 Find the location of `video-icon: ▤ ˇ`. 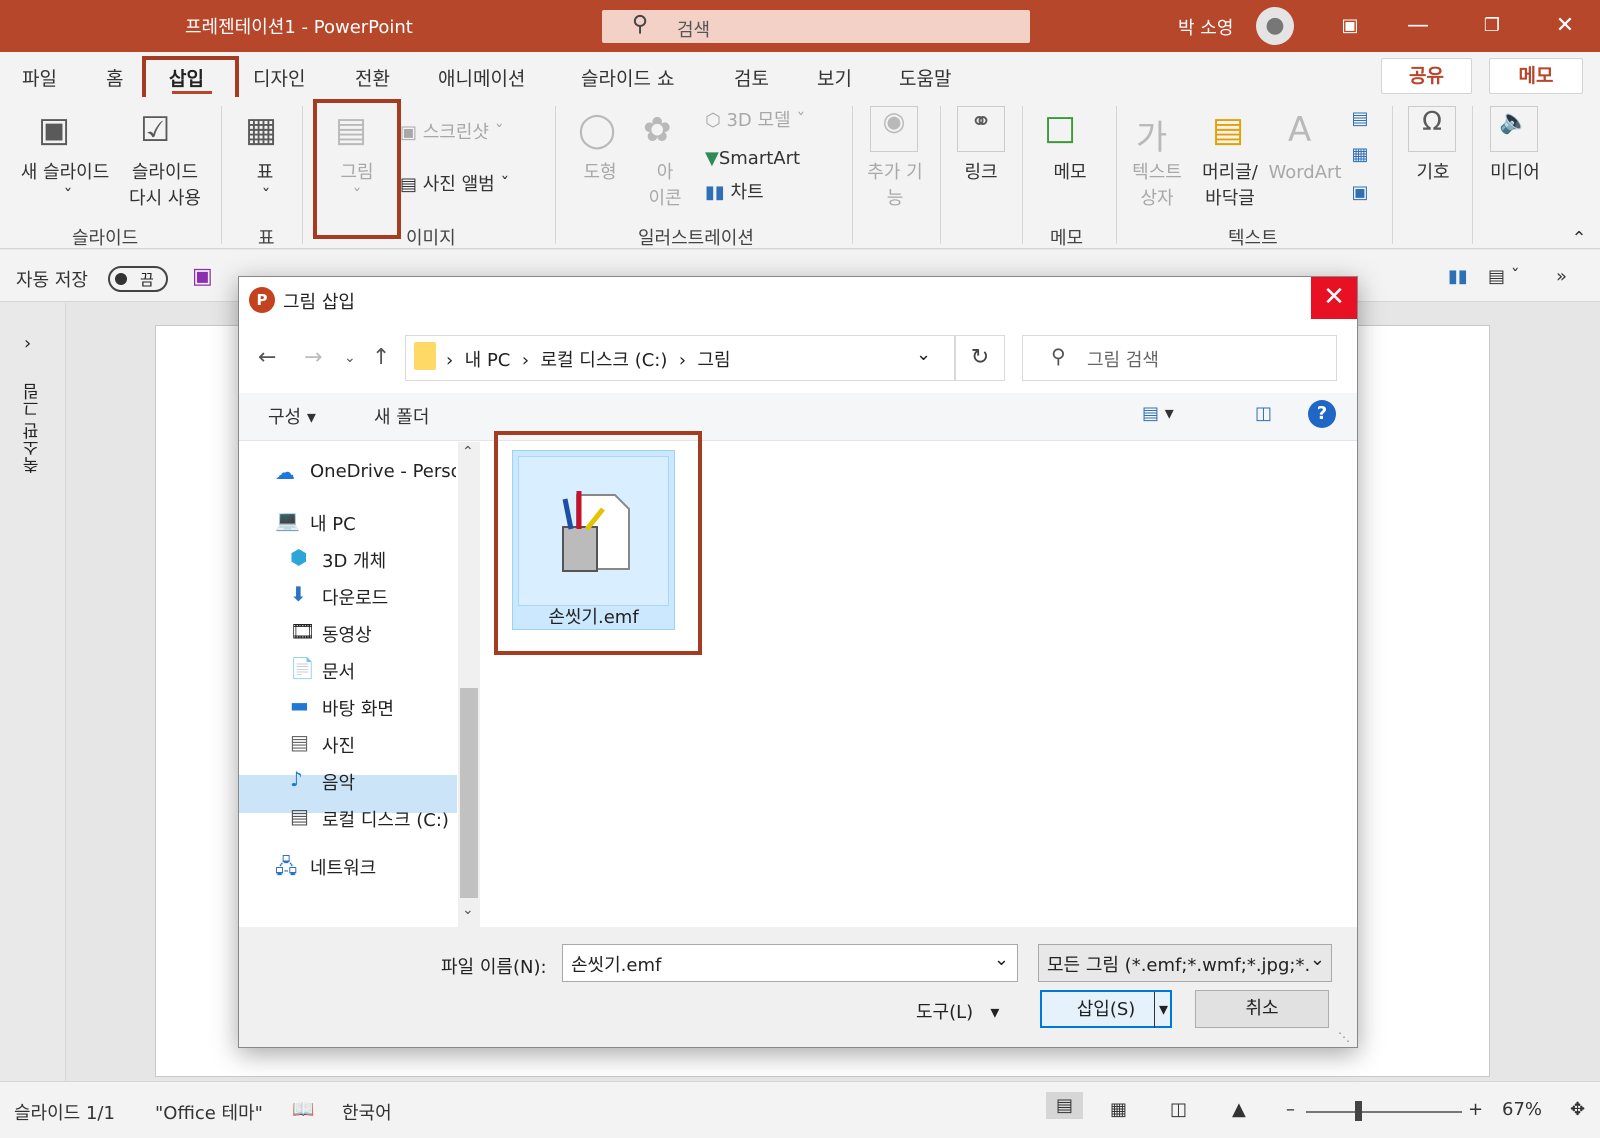

video-icon: ▤ ˇ is located at coordinates (1504, 276).